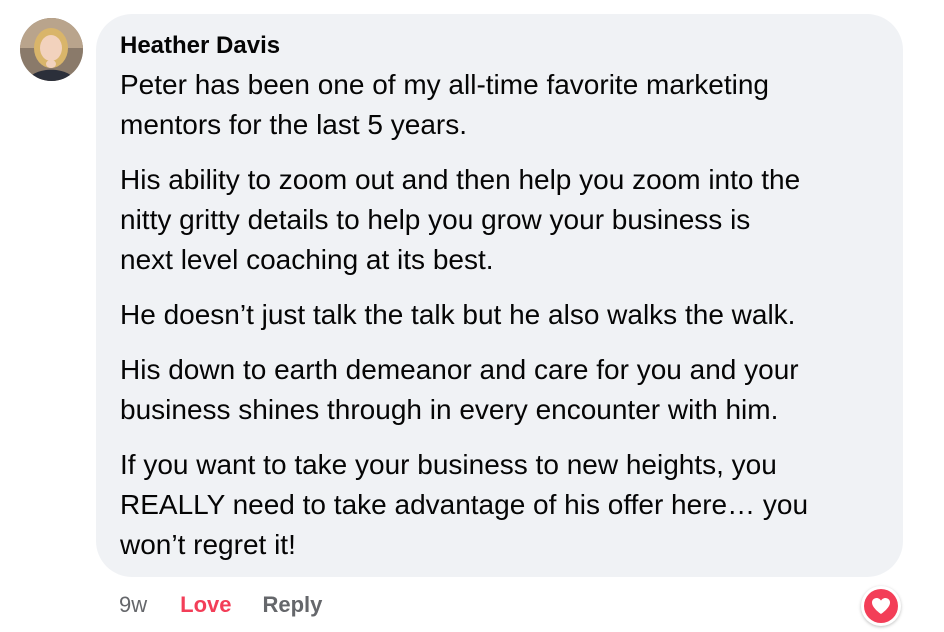 Image resolution: width=944 pixels, height=632 pixels. I want to click on comment-author: Heather Davis, so click(499, 46).